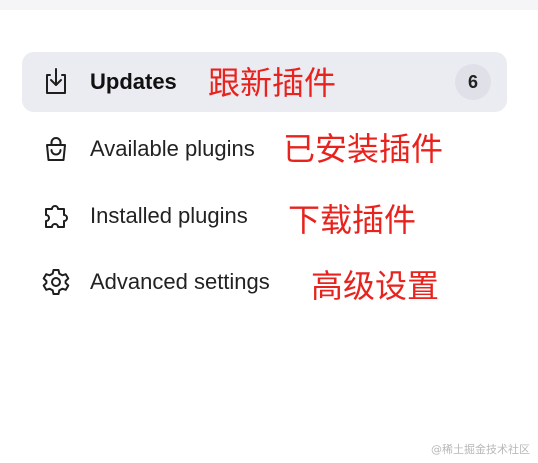 The width and height of the screenshot is (538, 463). Describe the element at coordinates (264, 216) in the screenshot. I see `nav-item-installed-plugins: Installed plugins` at that location.